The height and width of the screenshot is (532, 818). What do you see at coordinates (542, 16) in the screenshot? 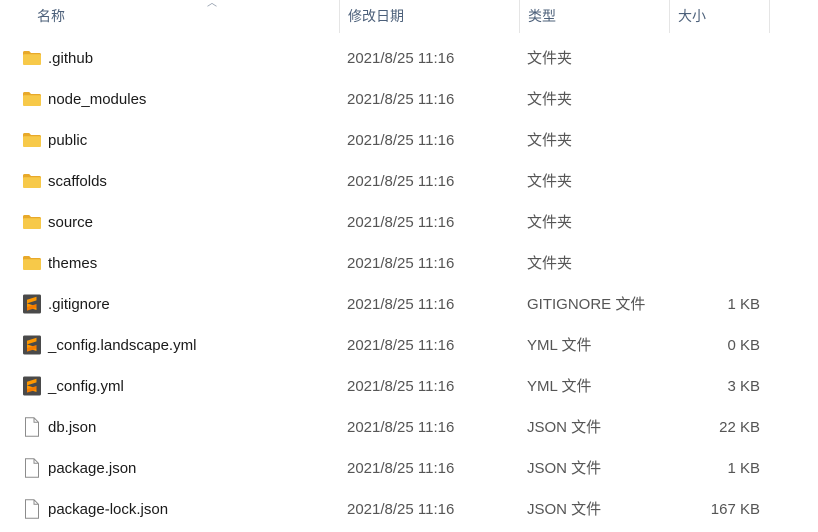
I see `column-header-type-label: 类型` at bounding box center [542, 16].